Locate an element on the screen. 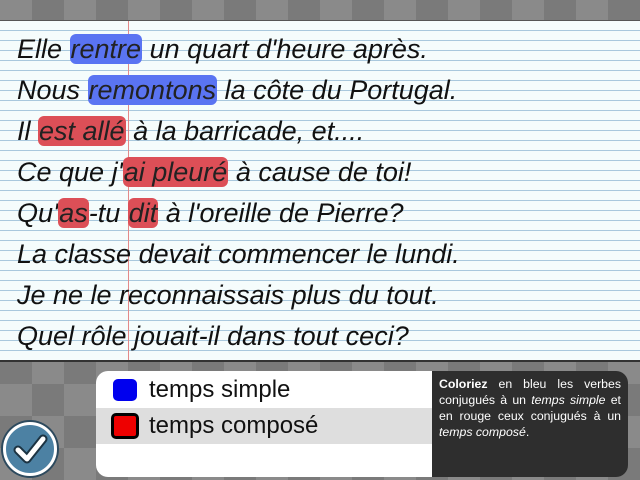 This screenshot has height=480, width=640. instructions-bold: Coloriez is located at coordinates (463, 384).